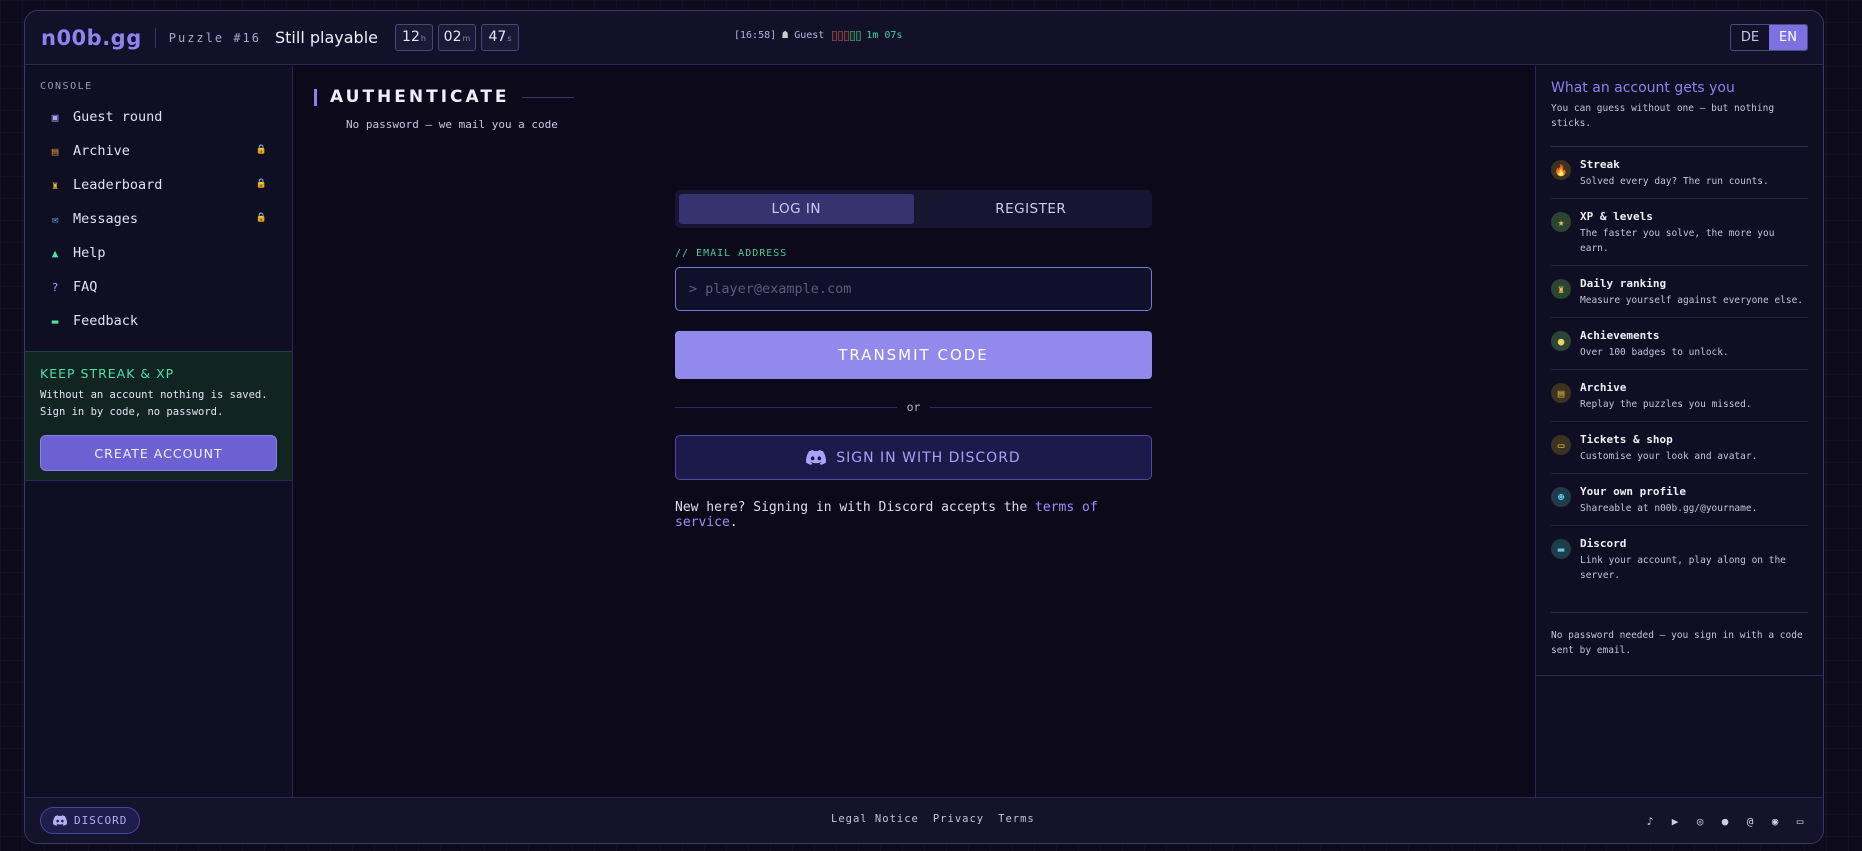 This screenshot has height=851, width=1862. What do you see at coordinates (158, 151) in the screenshot?
I see `sidebar-item-archive: ▤ Archive 🔒` at bounding box center [158, 151].